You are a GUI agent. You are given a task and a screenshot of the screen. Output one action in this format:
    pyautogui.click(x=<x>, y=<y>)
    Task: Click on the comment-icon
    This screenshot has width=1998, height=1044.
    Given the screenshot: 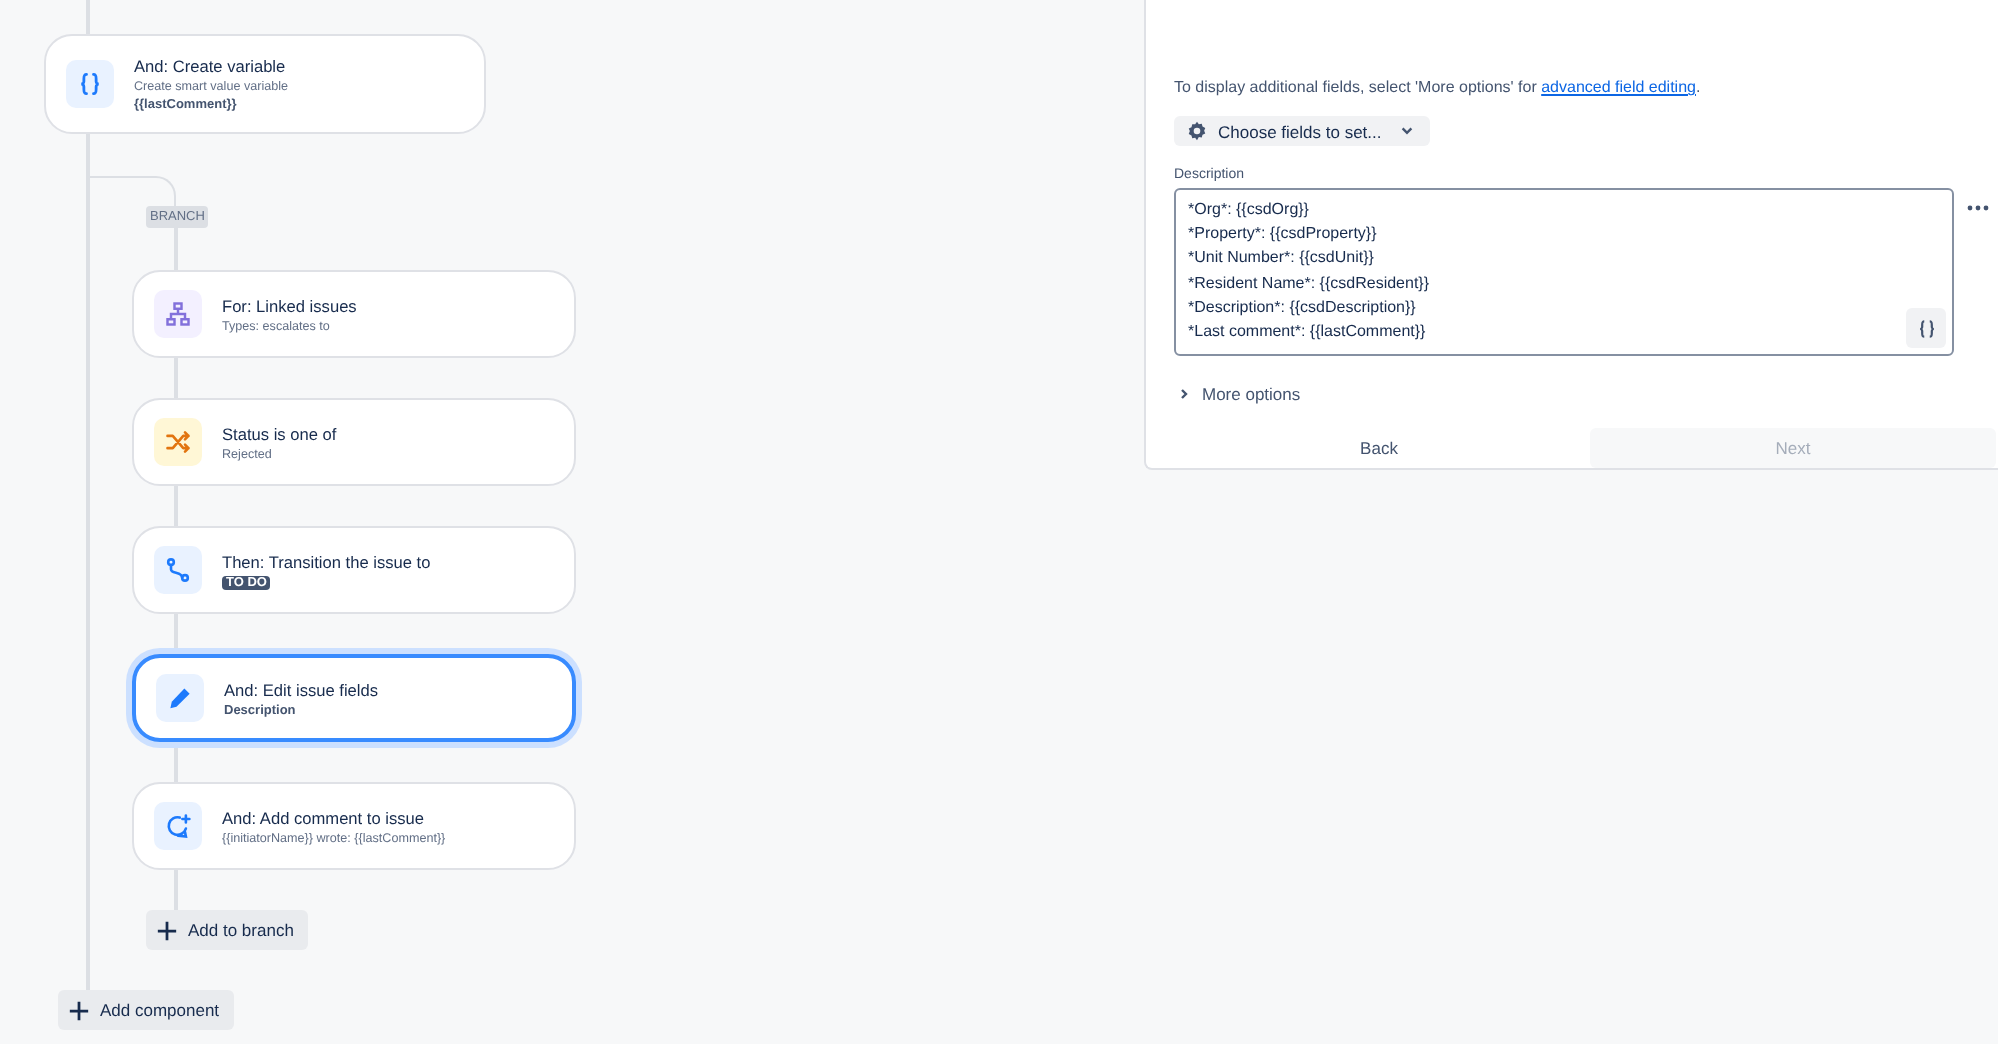 What is the action you would take?
    pyautogui.click(x=178, y=826)
    